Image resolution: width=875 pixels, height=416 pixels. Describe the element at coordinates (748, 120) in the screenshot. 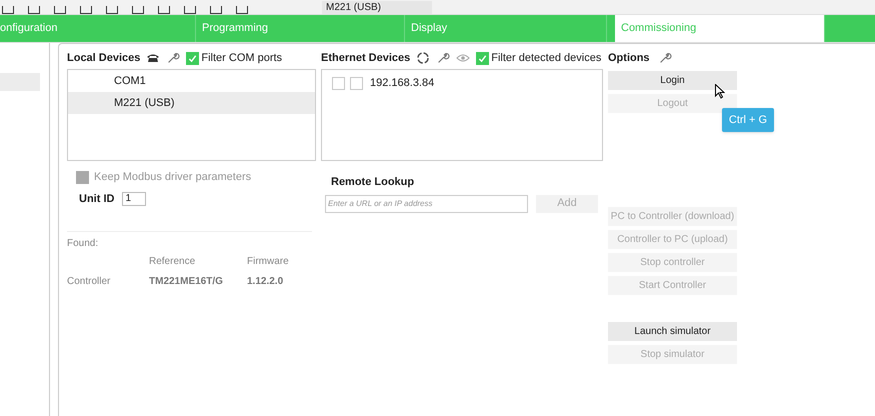

I see `tooltip: Ctrl + G` at that location.